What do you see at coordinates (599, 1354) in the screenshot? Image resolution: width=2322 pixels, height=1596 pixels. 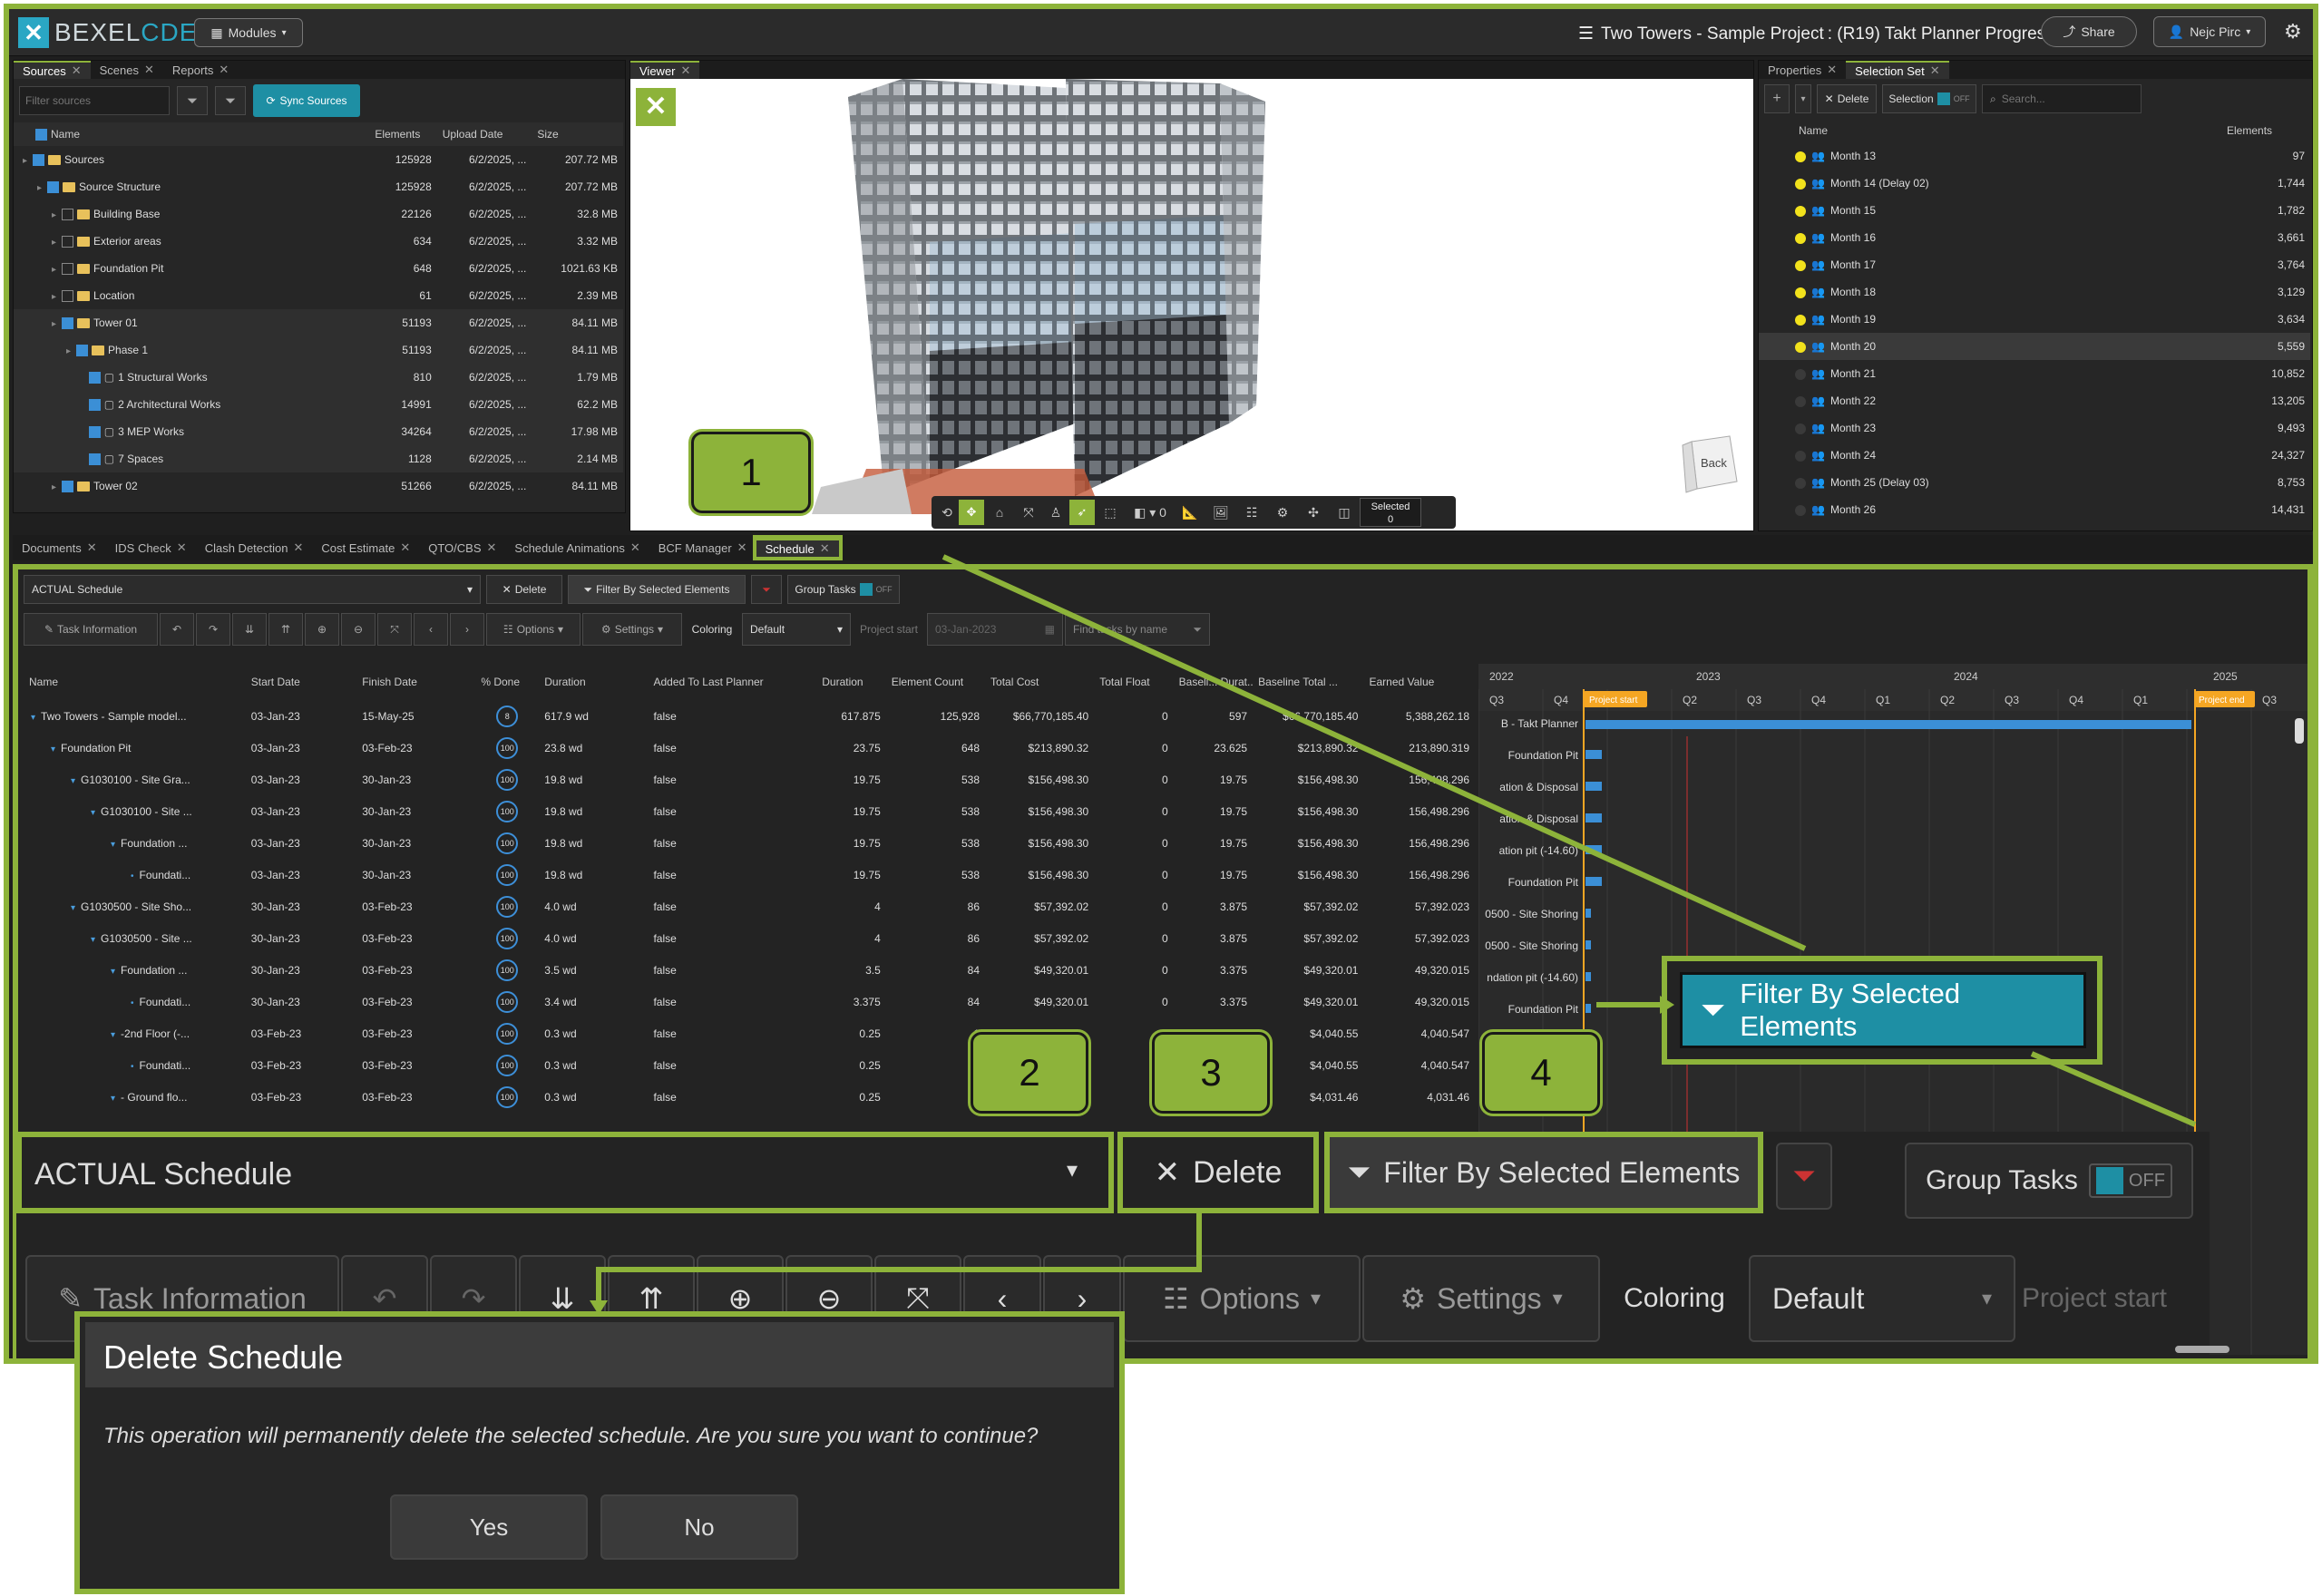 I see `dialog-header: Delete Schedule` at bounding box center [599, 1354].